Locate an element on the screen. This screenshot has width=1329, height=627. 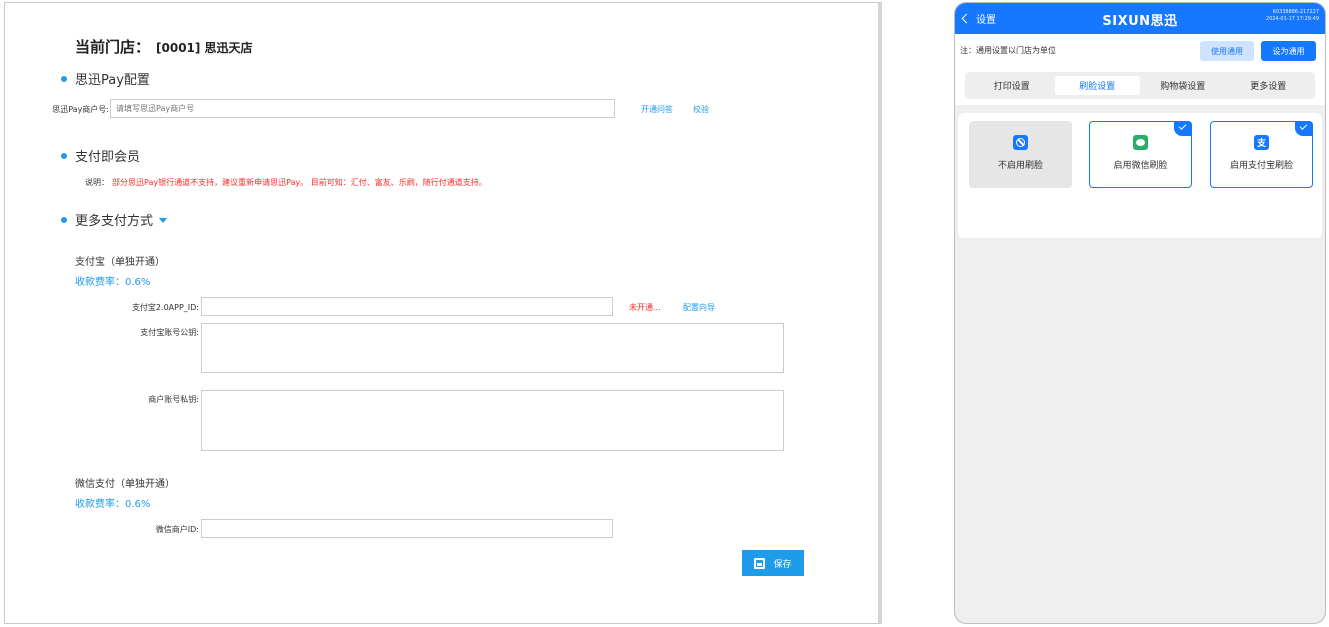
pay-config-section-title: 思迅Pay配置 is located at coordinates (105, 78).